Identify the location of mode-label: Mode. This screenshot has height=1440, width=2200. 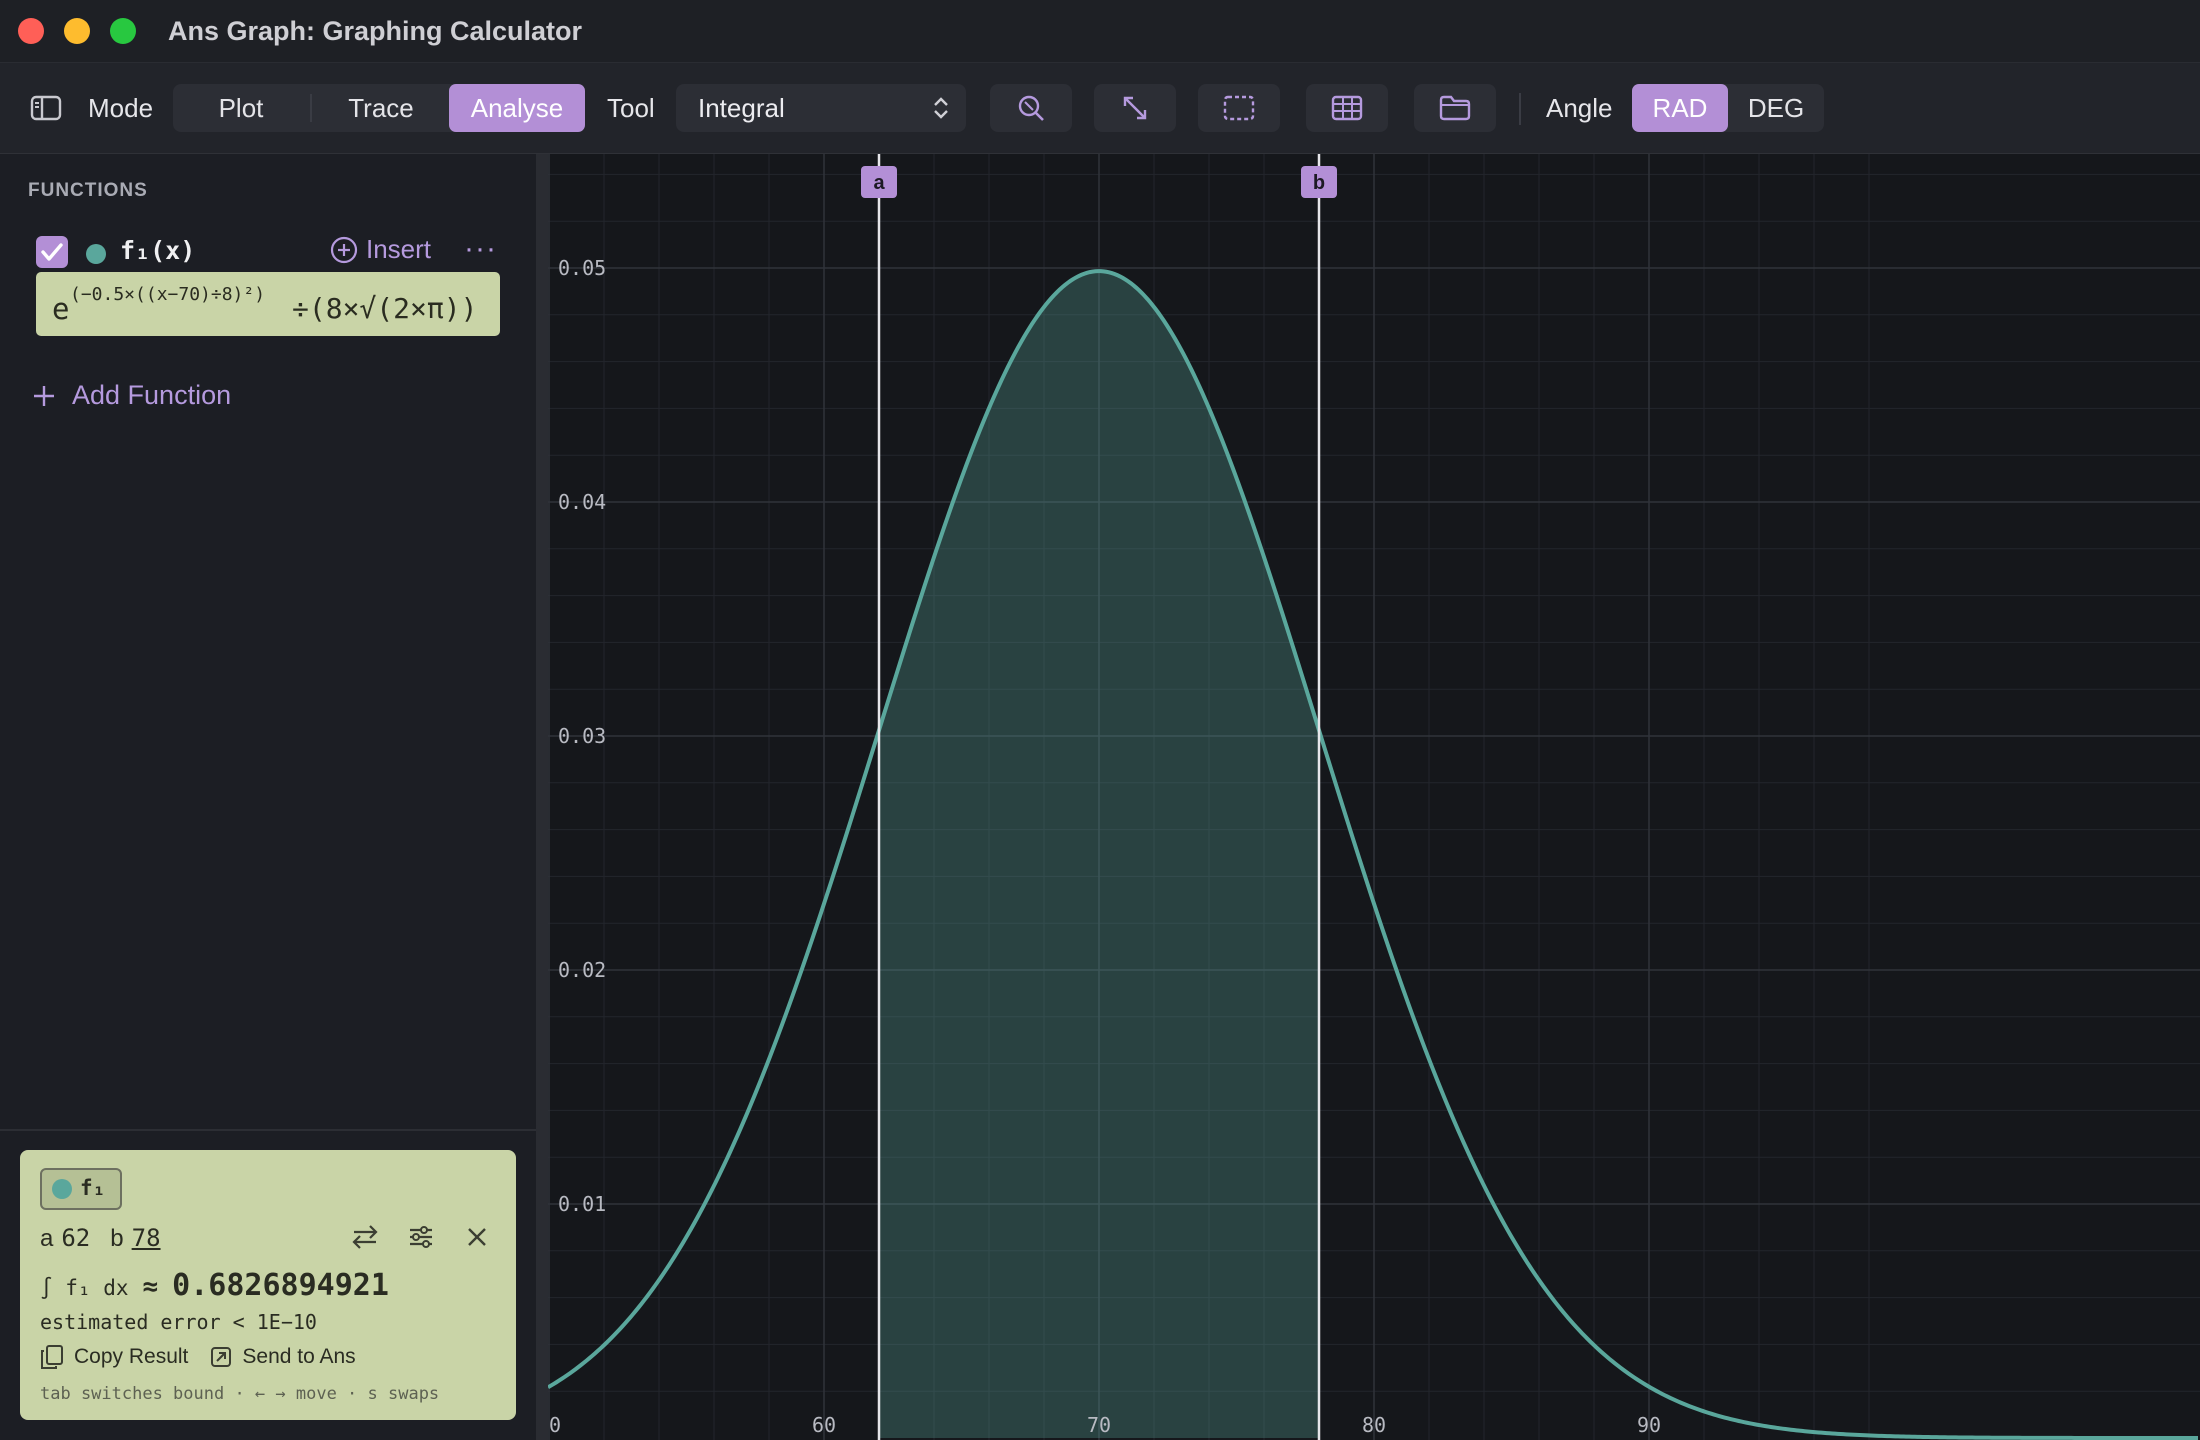
(121, 107).